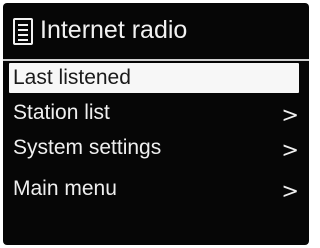  What do you see at coordinates (154, 189) in the screenshot?
I see `menu-item-main-menu: Main menu >` at bounding box center [154, 189].